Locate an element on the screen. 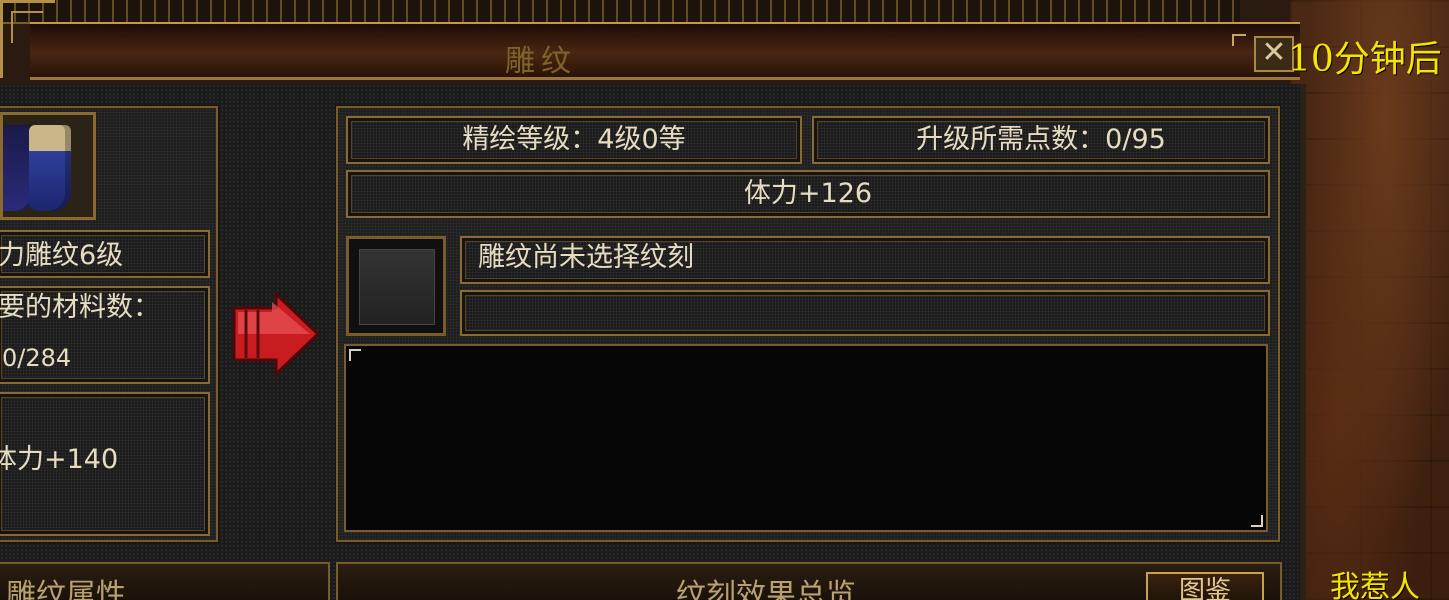 This screenshot has width=1449, height=600. notice-text: 10分钟后 is located at coordinates (1365, 59).